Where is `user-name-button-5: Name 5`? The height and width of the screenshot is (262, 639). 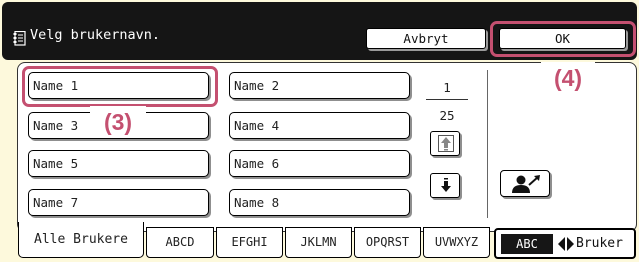
user-name-button-5: Name 5 is located at coordinates (118, 163).